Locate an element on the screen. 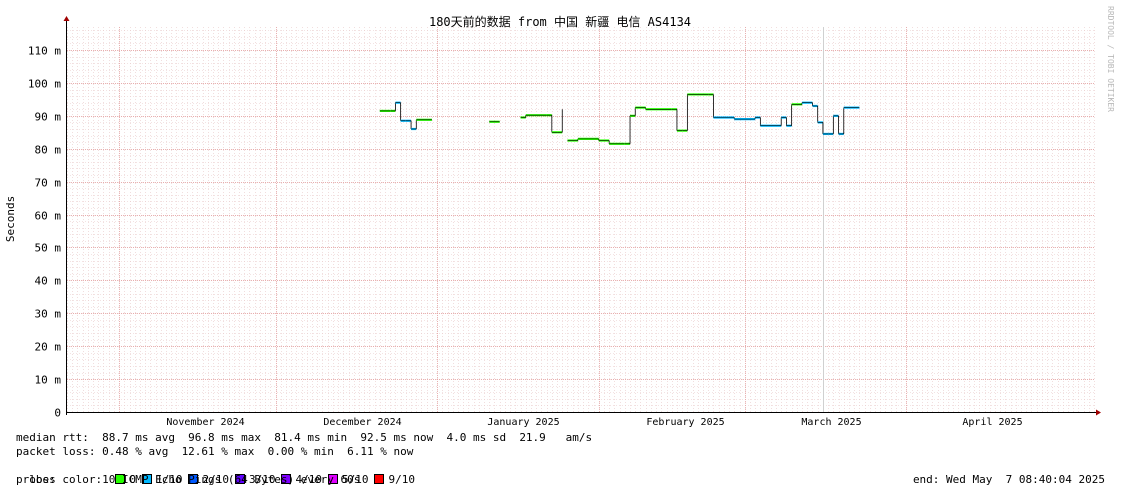  y-axis-arrow is located at coordinates (66, 18).